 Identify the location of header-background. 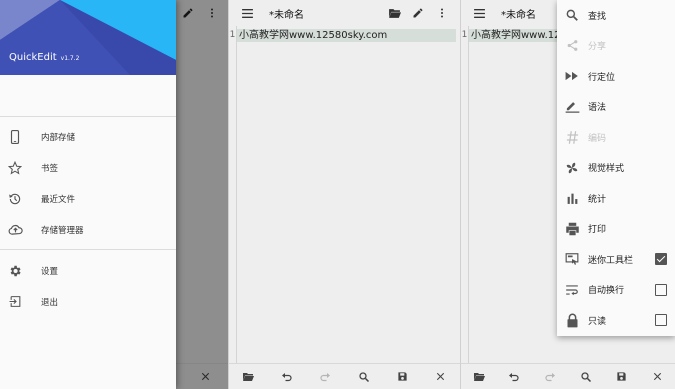
(88, 37).